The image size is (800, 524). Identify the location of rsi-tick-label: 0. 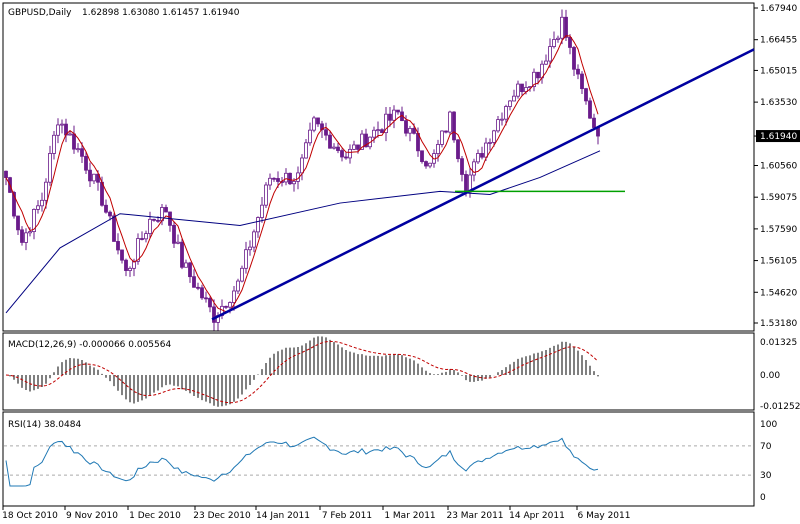
(763, 498).